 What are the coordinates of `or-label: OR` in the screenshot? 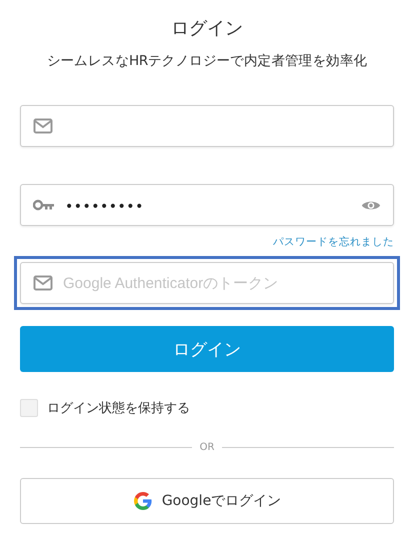 It's located at (207, 447).